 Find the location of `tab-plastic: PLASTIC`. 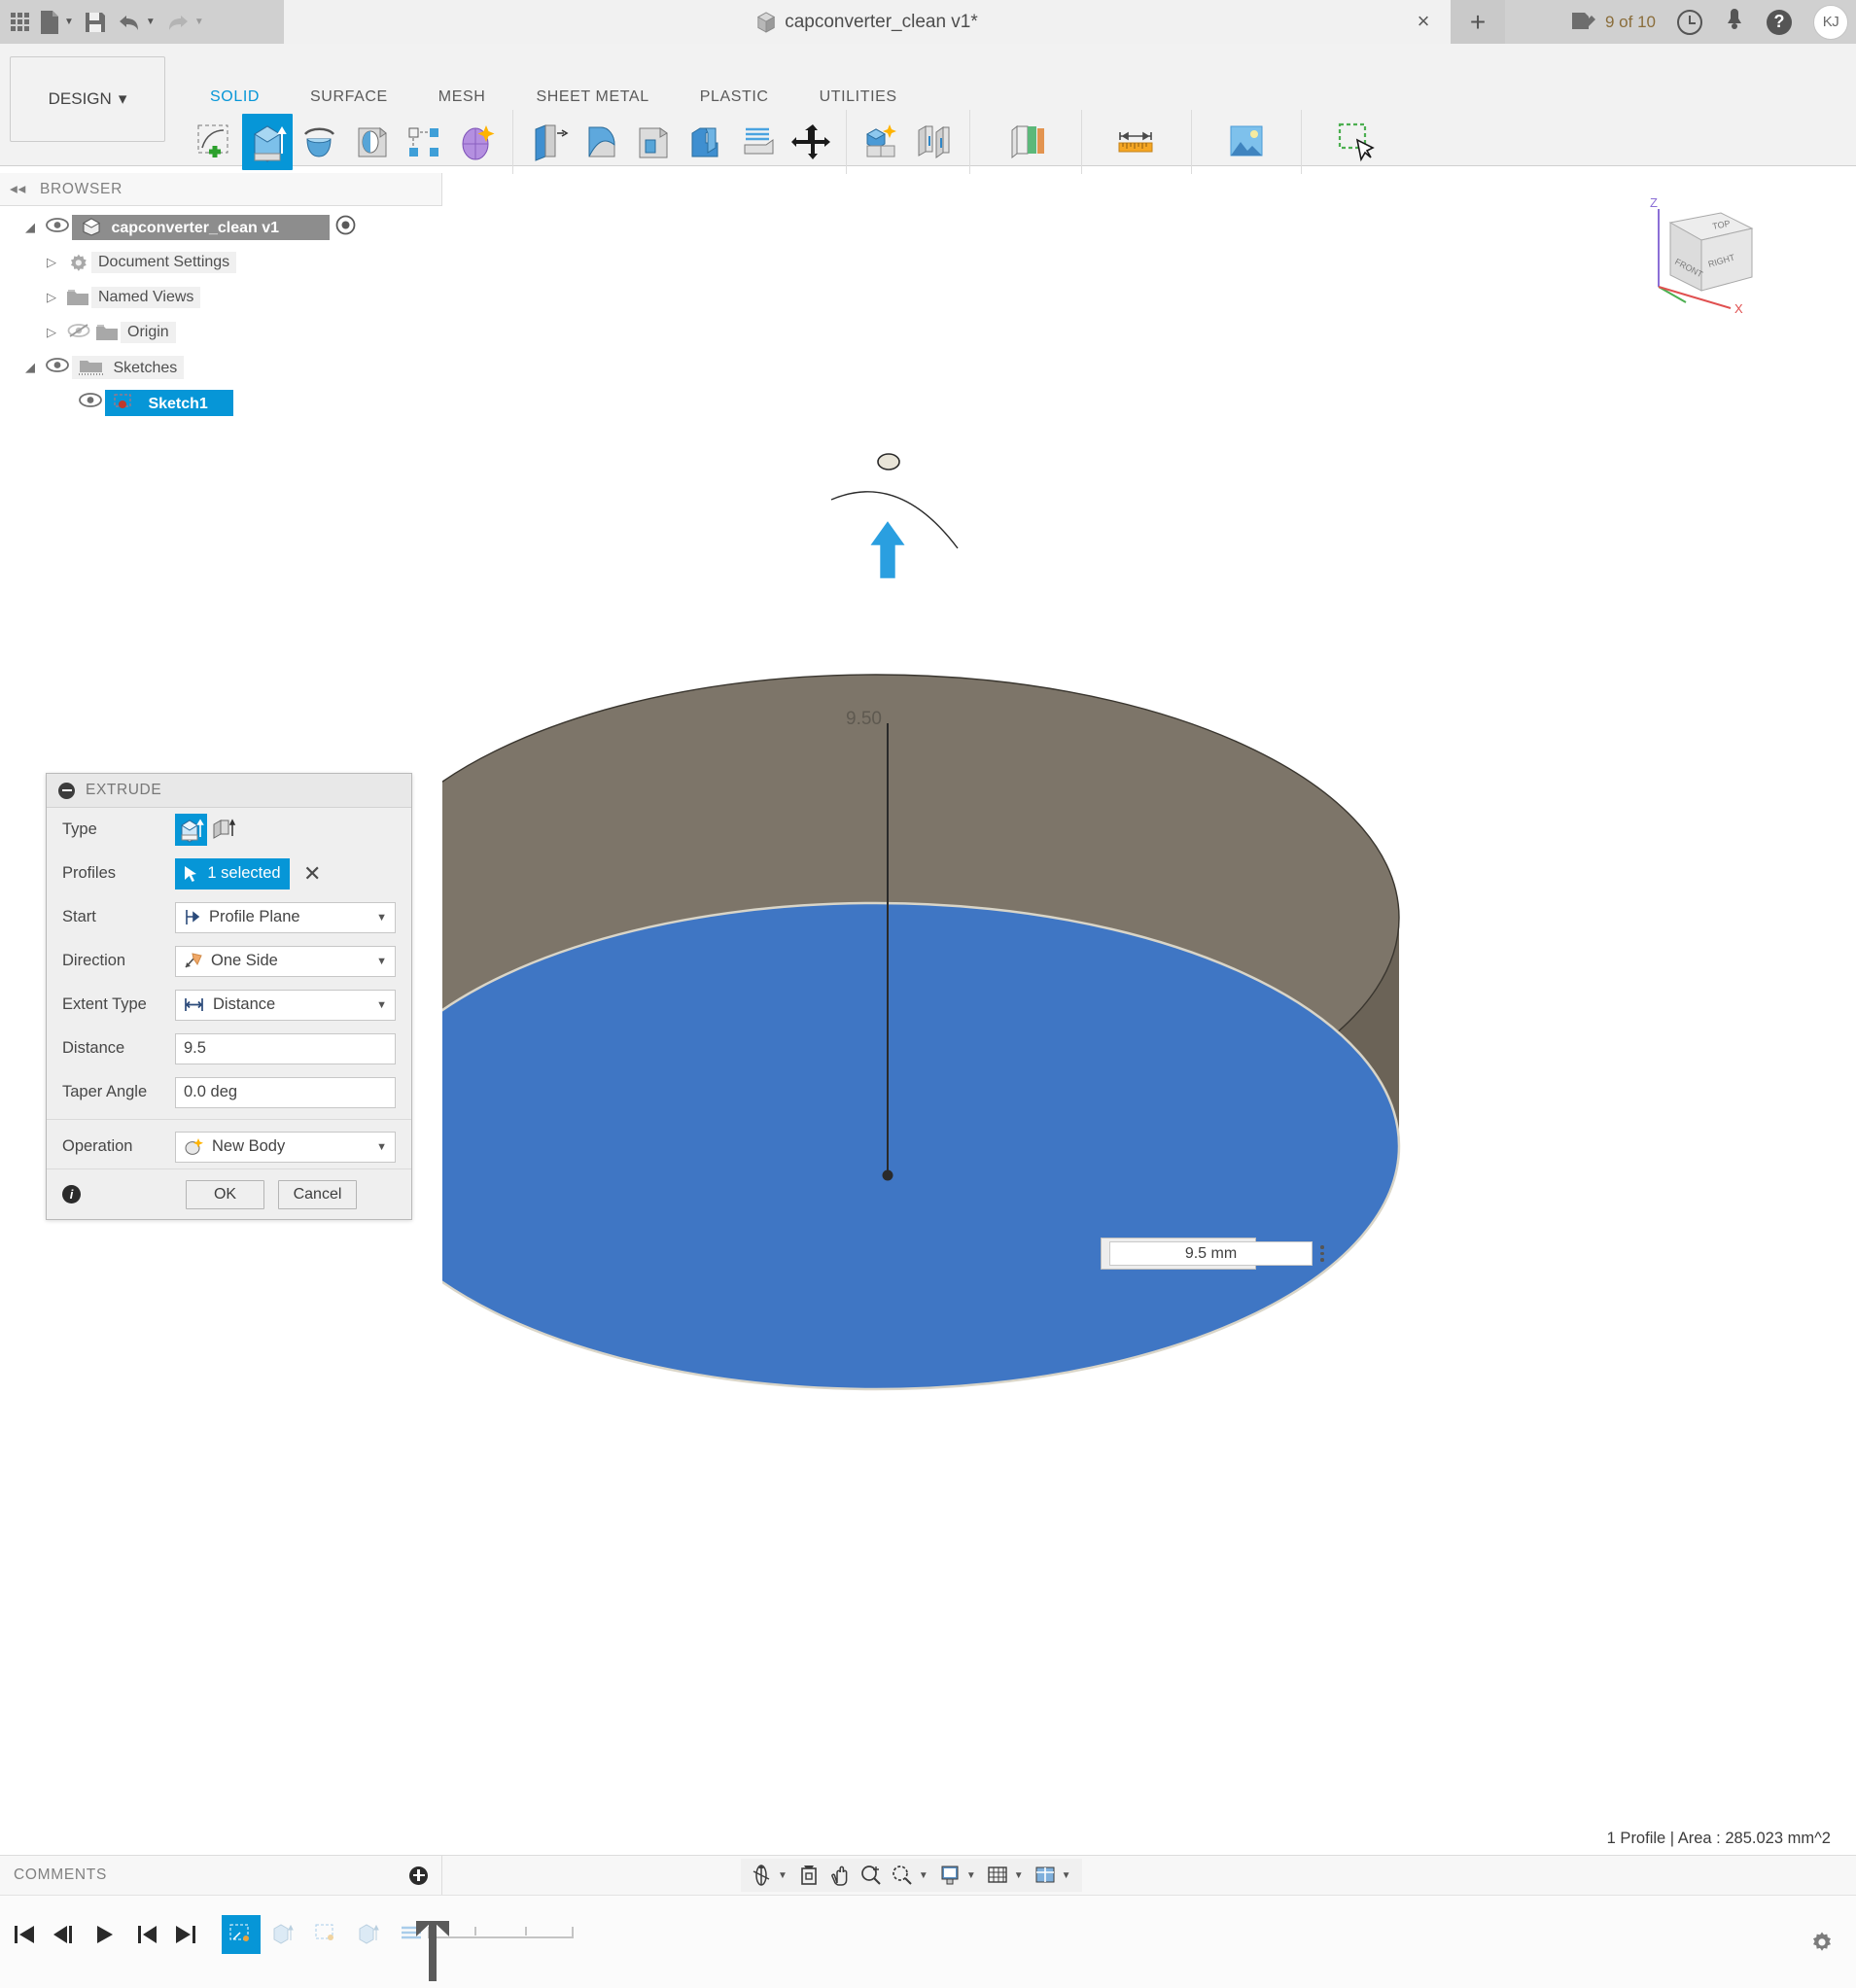

tab-plastic: PLASTIC is located at coordinates (735, 97).